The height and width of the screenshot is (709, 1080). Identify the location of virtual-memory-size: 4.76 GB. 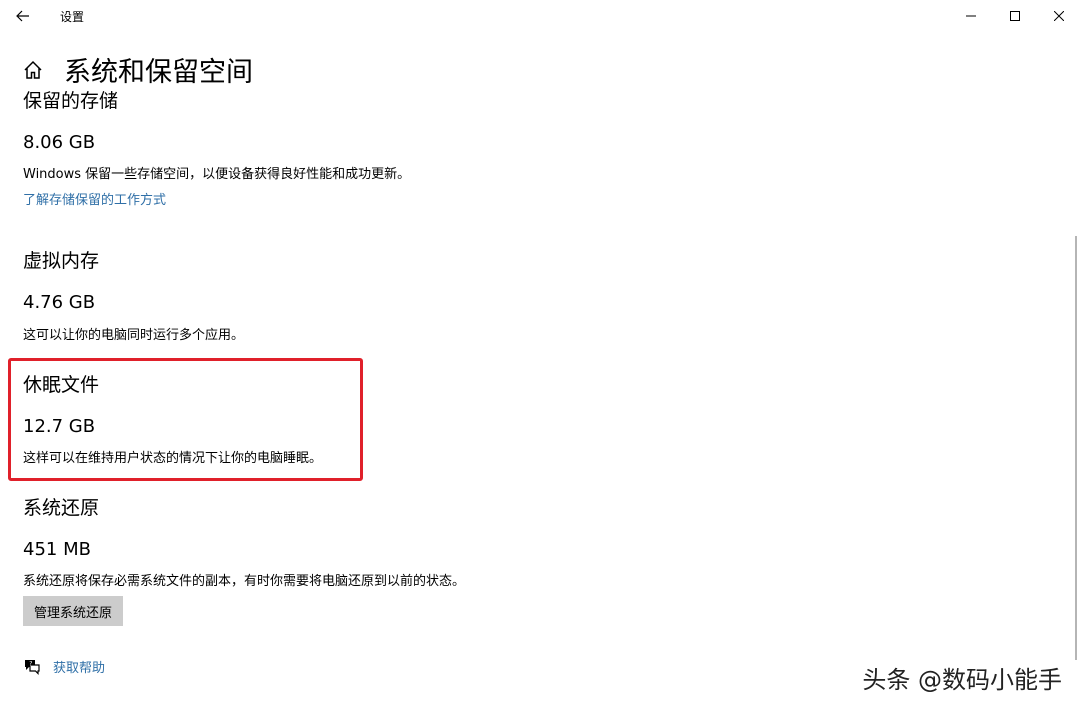
(59, 302).